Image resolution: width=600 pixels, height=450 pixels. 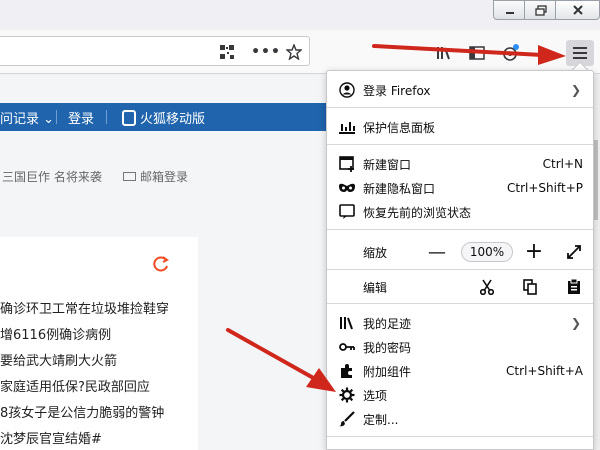 I want to click on scissors-icon, so click(x=487, y=287).